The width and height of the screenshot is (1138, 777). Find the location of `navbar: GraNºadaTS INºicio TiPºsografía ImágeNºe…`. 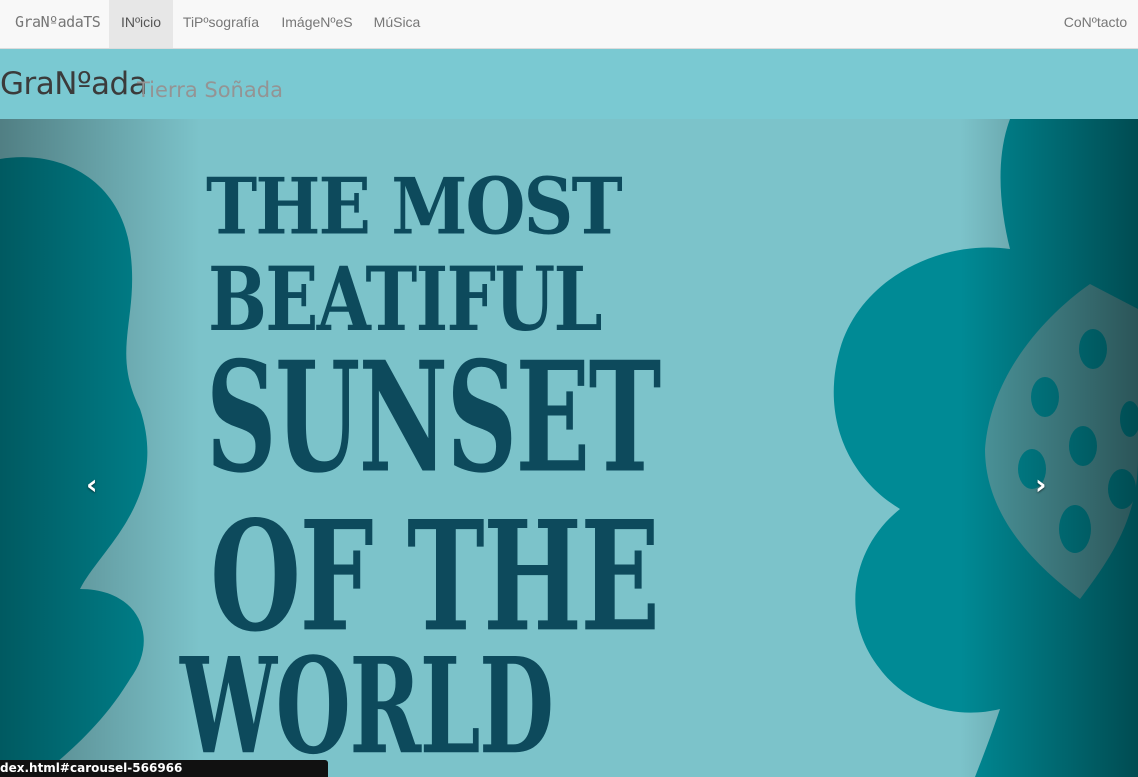

navbar: GraNºadaTS INºicio TiPºsografía ImágeNºe… is located at coordinates (569, 24).